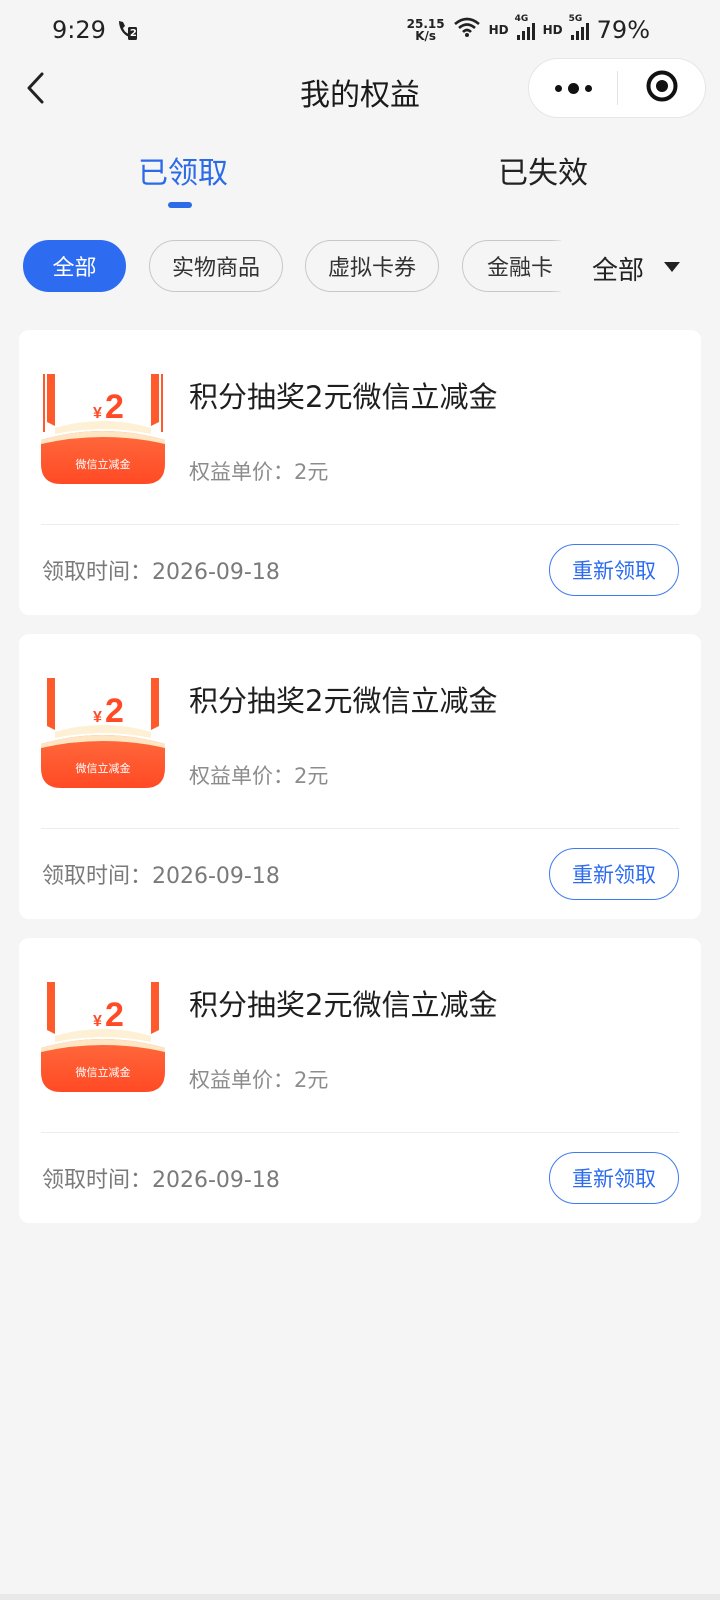 Image resolution: width=720 pixels, height=1600 pixels. Describe the element at coordinates (552, 30) in the screenshot. I see `hd2-label: HD` at that location.